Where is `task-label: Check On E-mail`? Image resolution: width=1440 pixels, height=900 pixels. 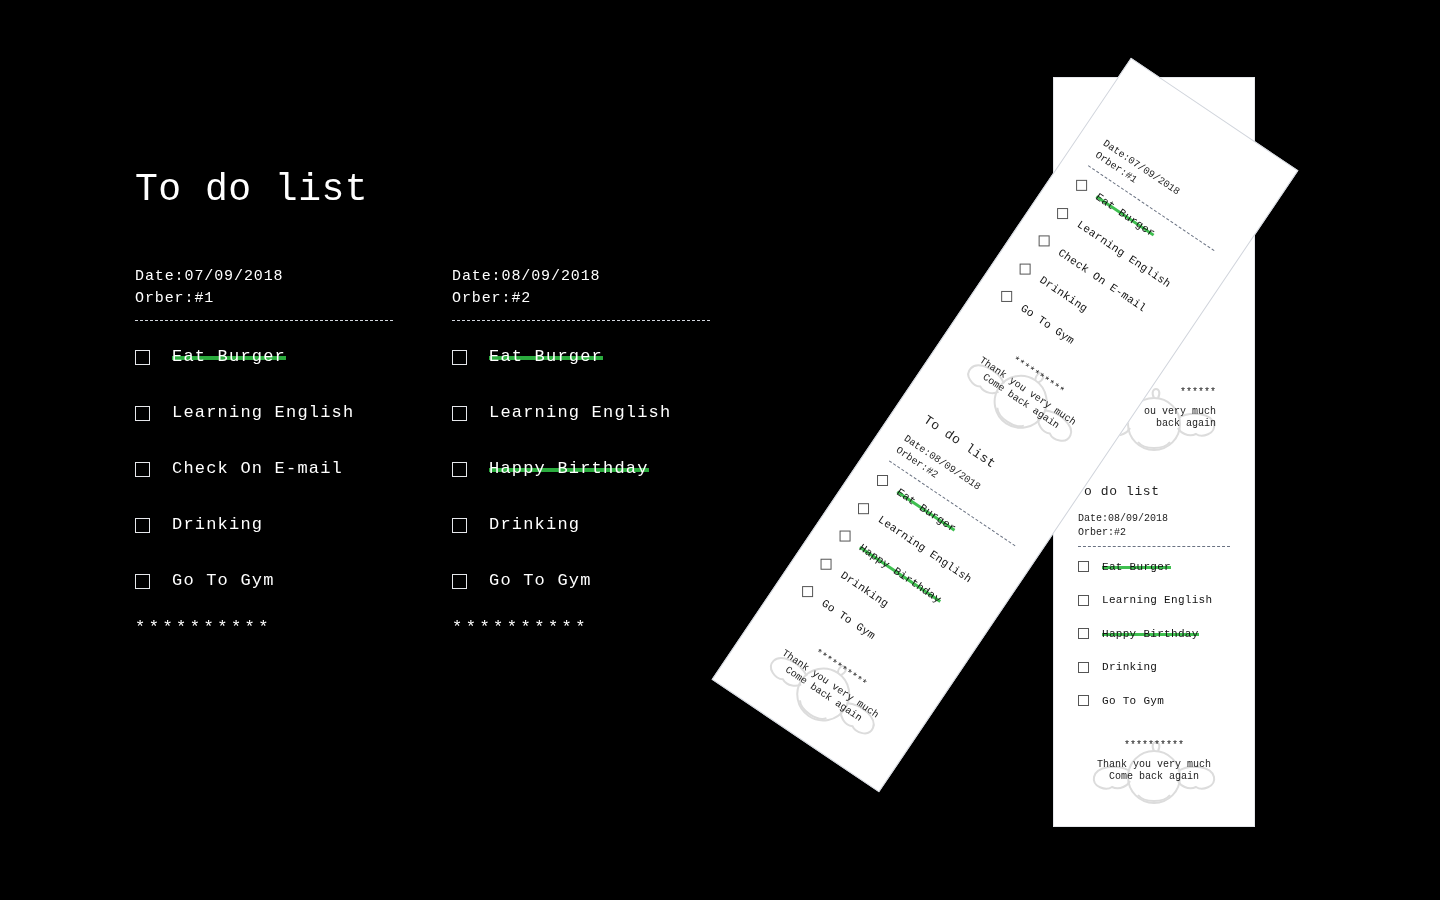 task-label: Check On E-mail is located at coordinates (258, 469).